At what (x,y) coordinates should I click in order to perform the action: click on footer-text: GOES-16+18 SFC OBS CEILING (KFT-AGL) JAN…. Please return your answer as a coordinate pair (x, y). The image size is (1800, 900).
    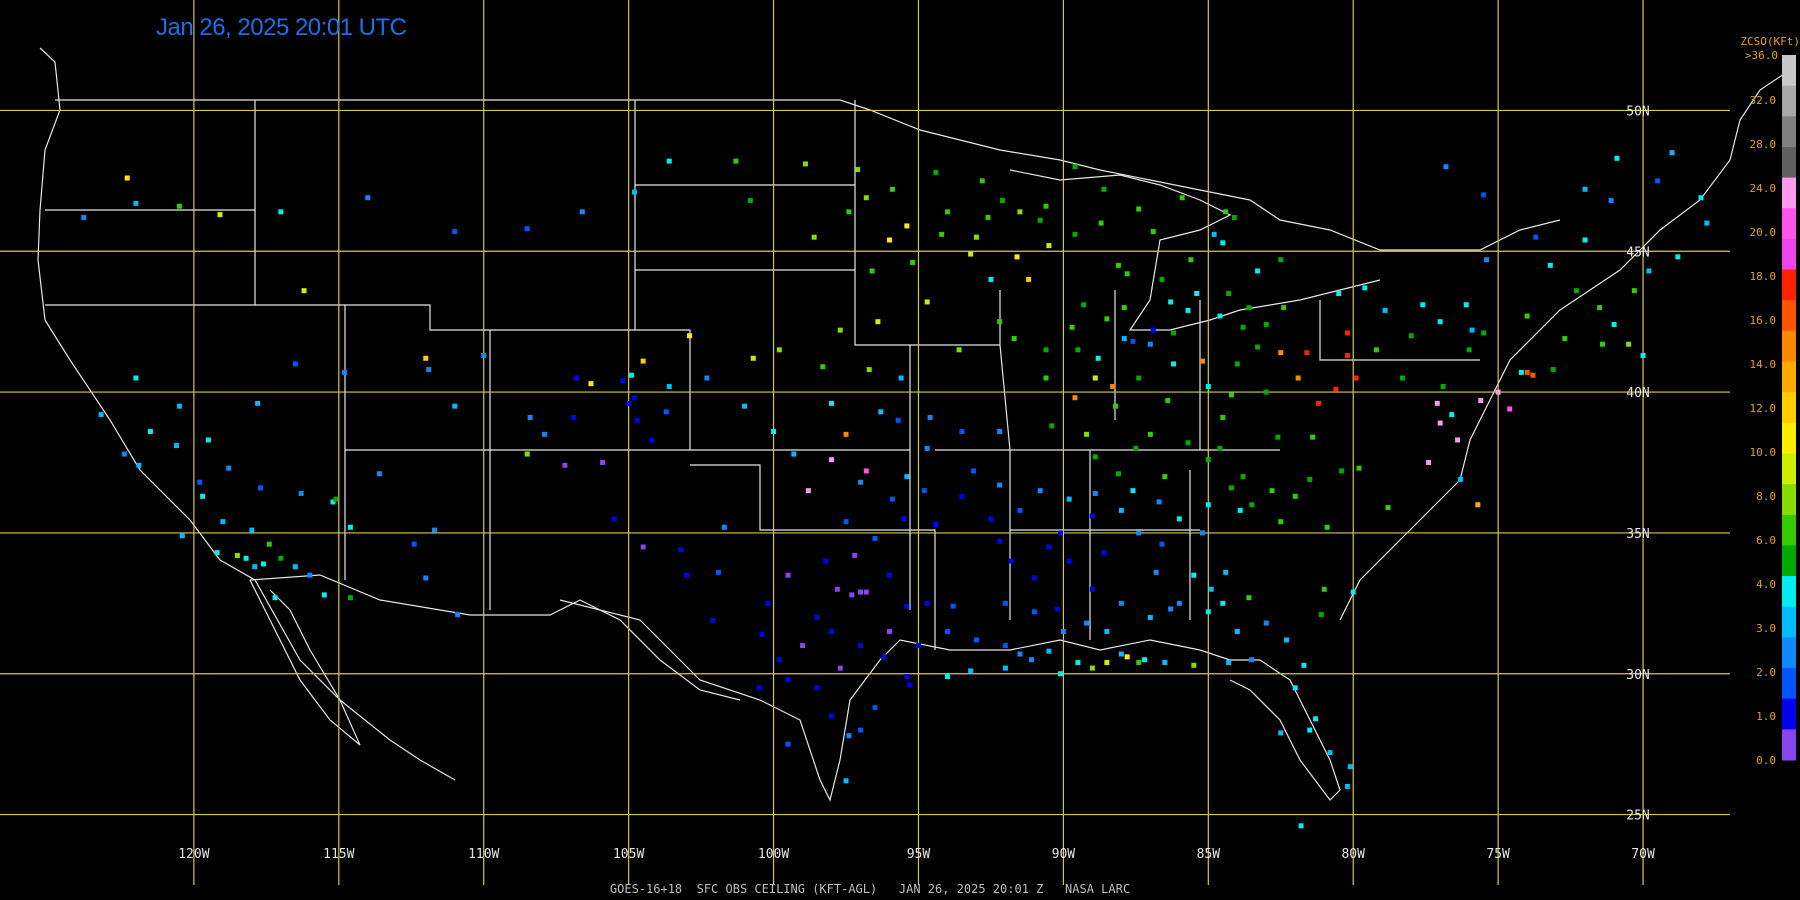
    Looking at the image, I should click on (870, 889).